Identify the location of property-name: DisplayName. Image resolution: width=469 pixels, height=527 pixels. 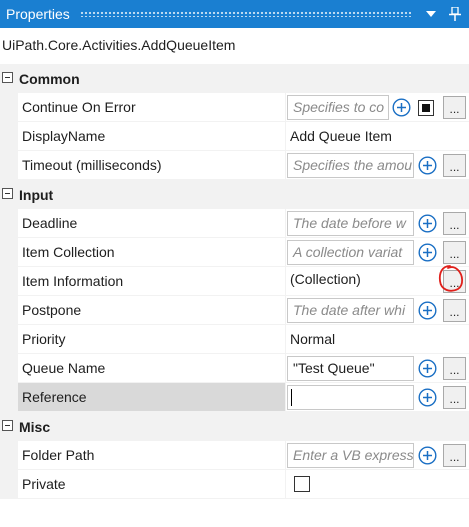
(151, 136).